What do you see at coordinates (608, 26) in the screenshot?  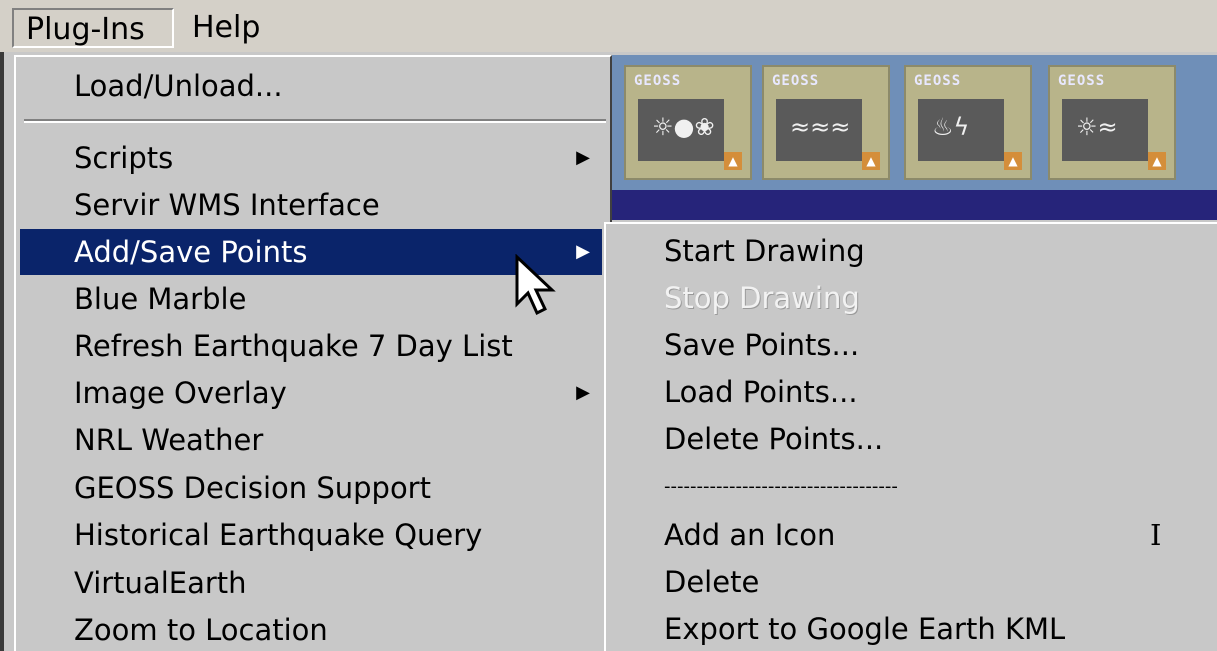 I see `menubar: Plug-Ins Help` at bounding box center [608, 26].